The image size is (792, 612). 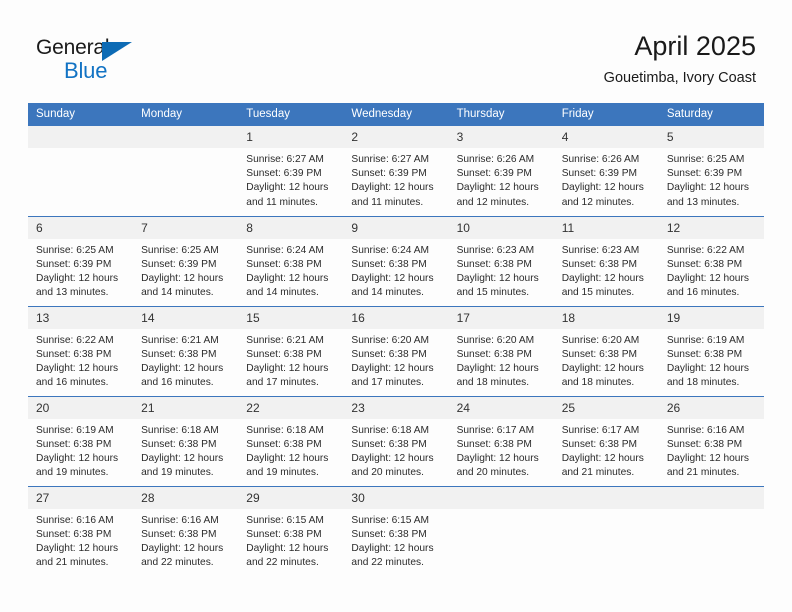 I want to click on daylight-text-line2: and 16 minutes., so click(x=177, y=383).